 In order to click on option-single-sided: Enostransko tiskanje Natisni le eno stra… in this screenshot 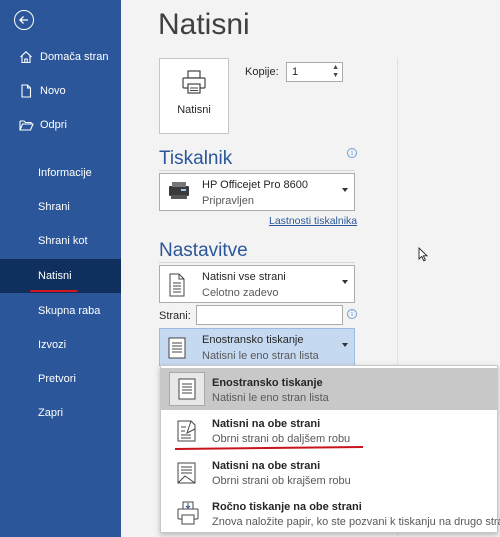, I will do `click(329, 389)`.